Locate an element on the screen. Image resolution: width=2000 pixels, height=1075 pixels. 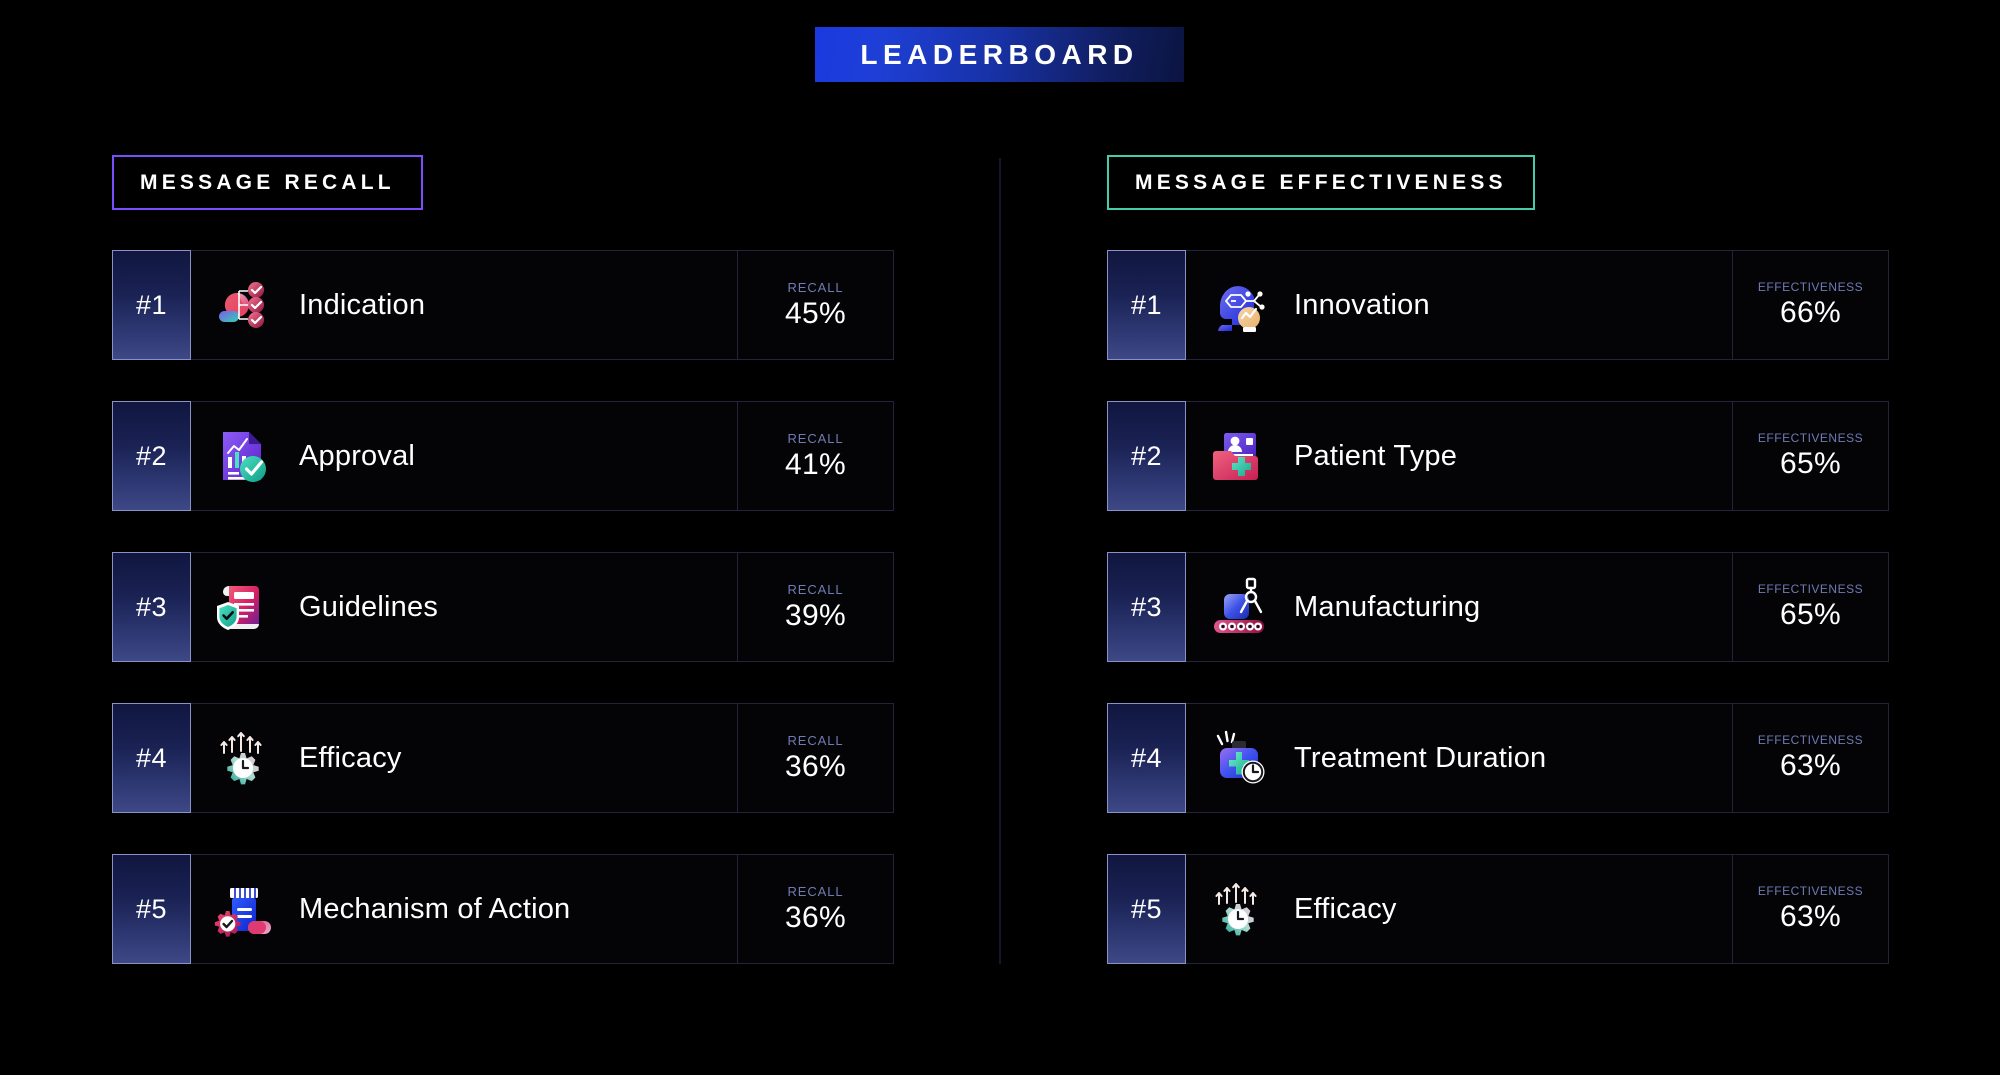
page-title-banner: LEADERBOARD is located at coordinates (999, 54).